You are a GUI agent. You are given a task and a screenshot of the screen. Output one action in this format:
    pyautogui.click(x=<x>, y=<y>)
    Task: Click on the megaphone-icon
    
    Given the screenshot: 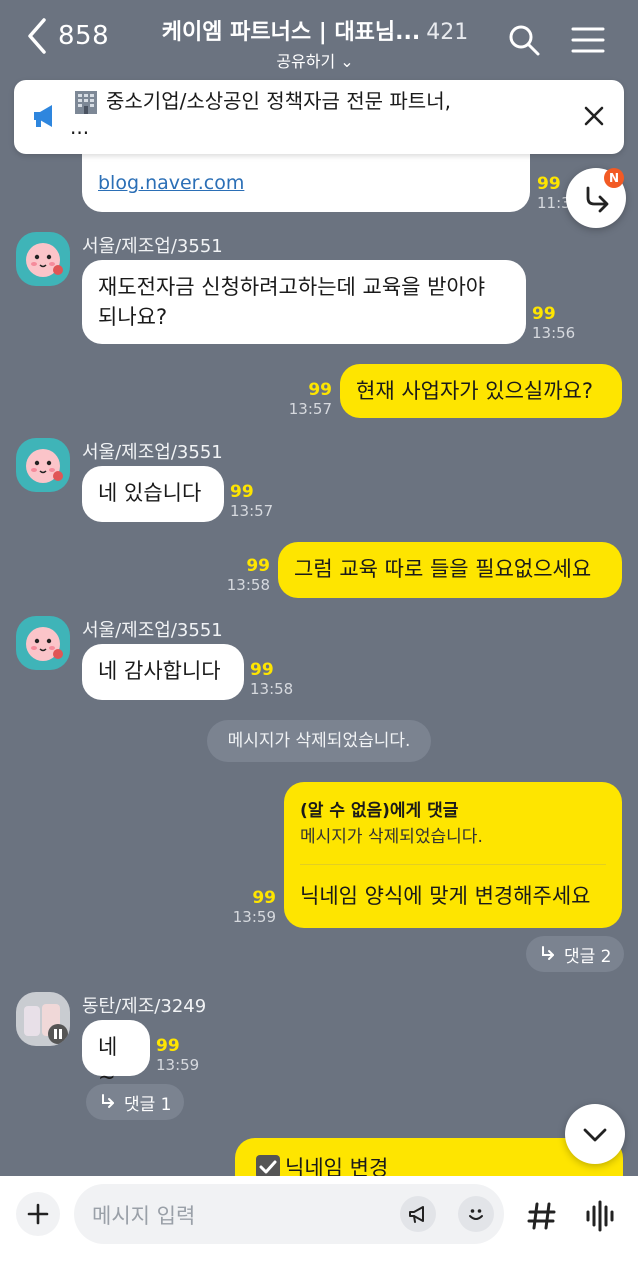 What is the action you would take?
    pyautogui.click(x=43, y=116)
    